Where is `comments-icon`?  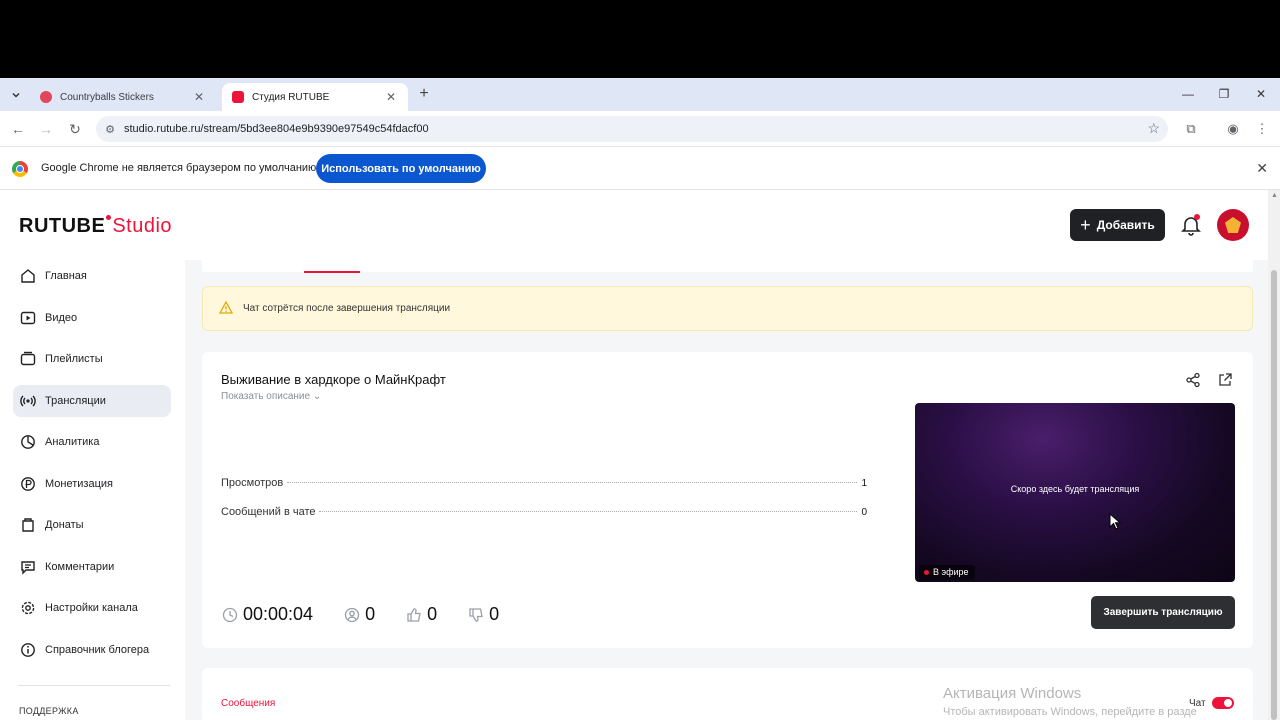
comments-icon is located at coordinates (28, 567).